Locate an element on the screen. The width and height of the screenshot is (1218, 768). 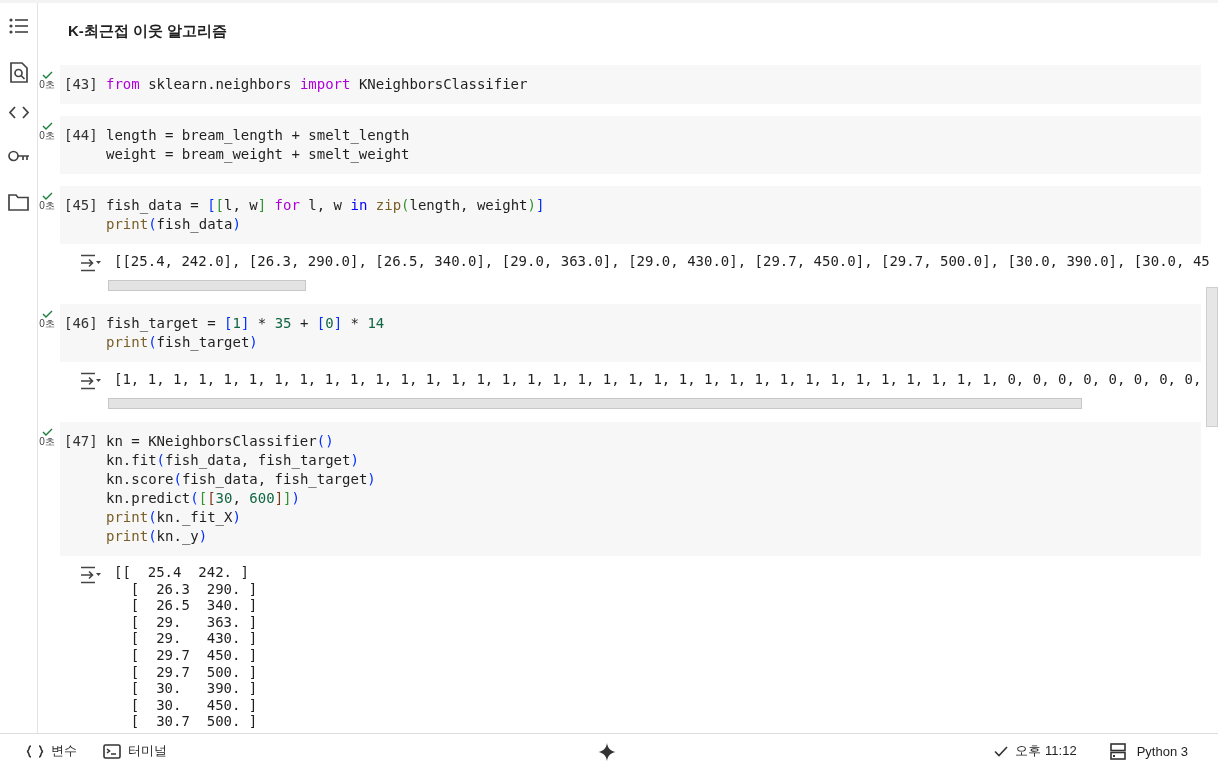
code-cell: [44] length = bream_length + smelt_length weight = bream_weight + smelt_weight is located at coordinates (630, 145).